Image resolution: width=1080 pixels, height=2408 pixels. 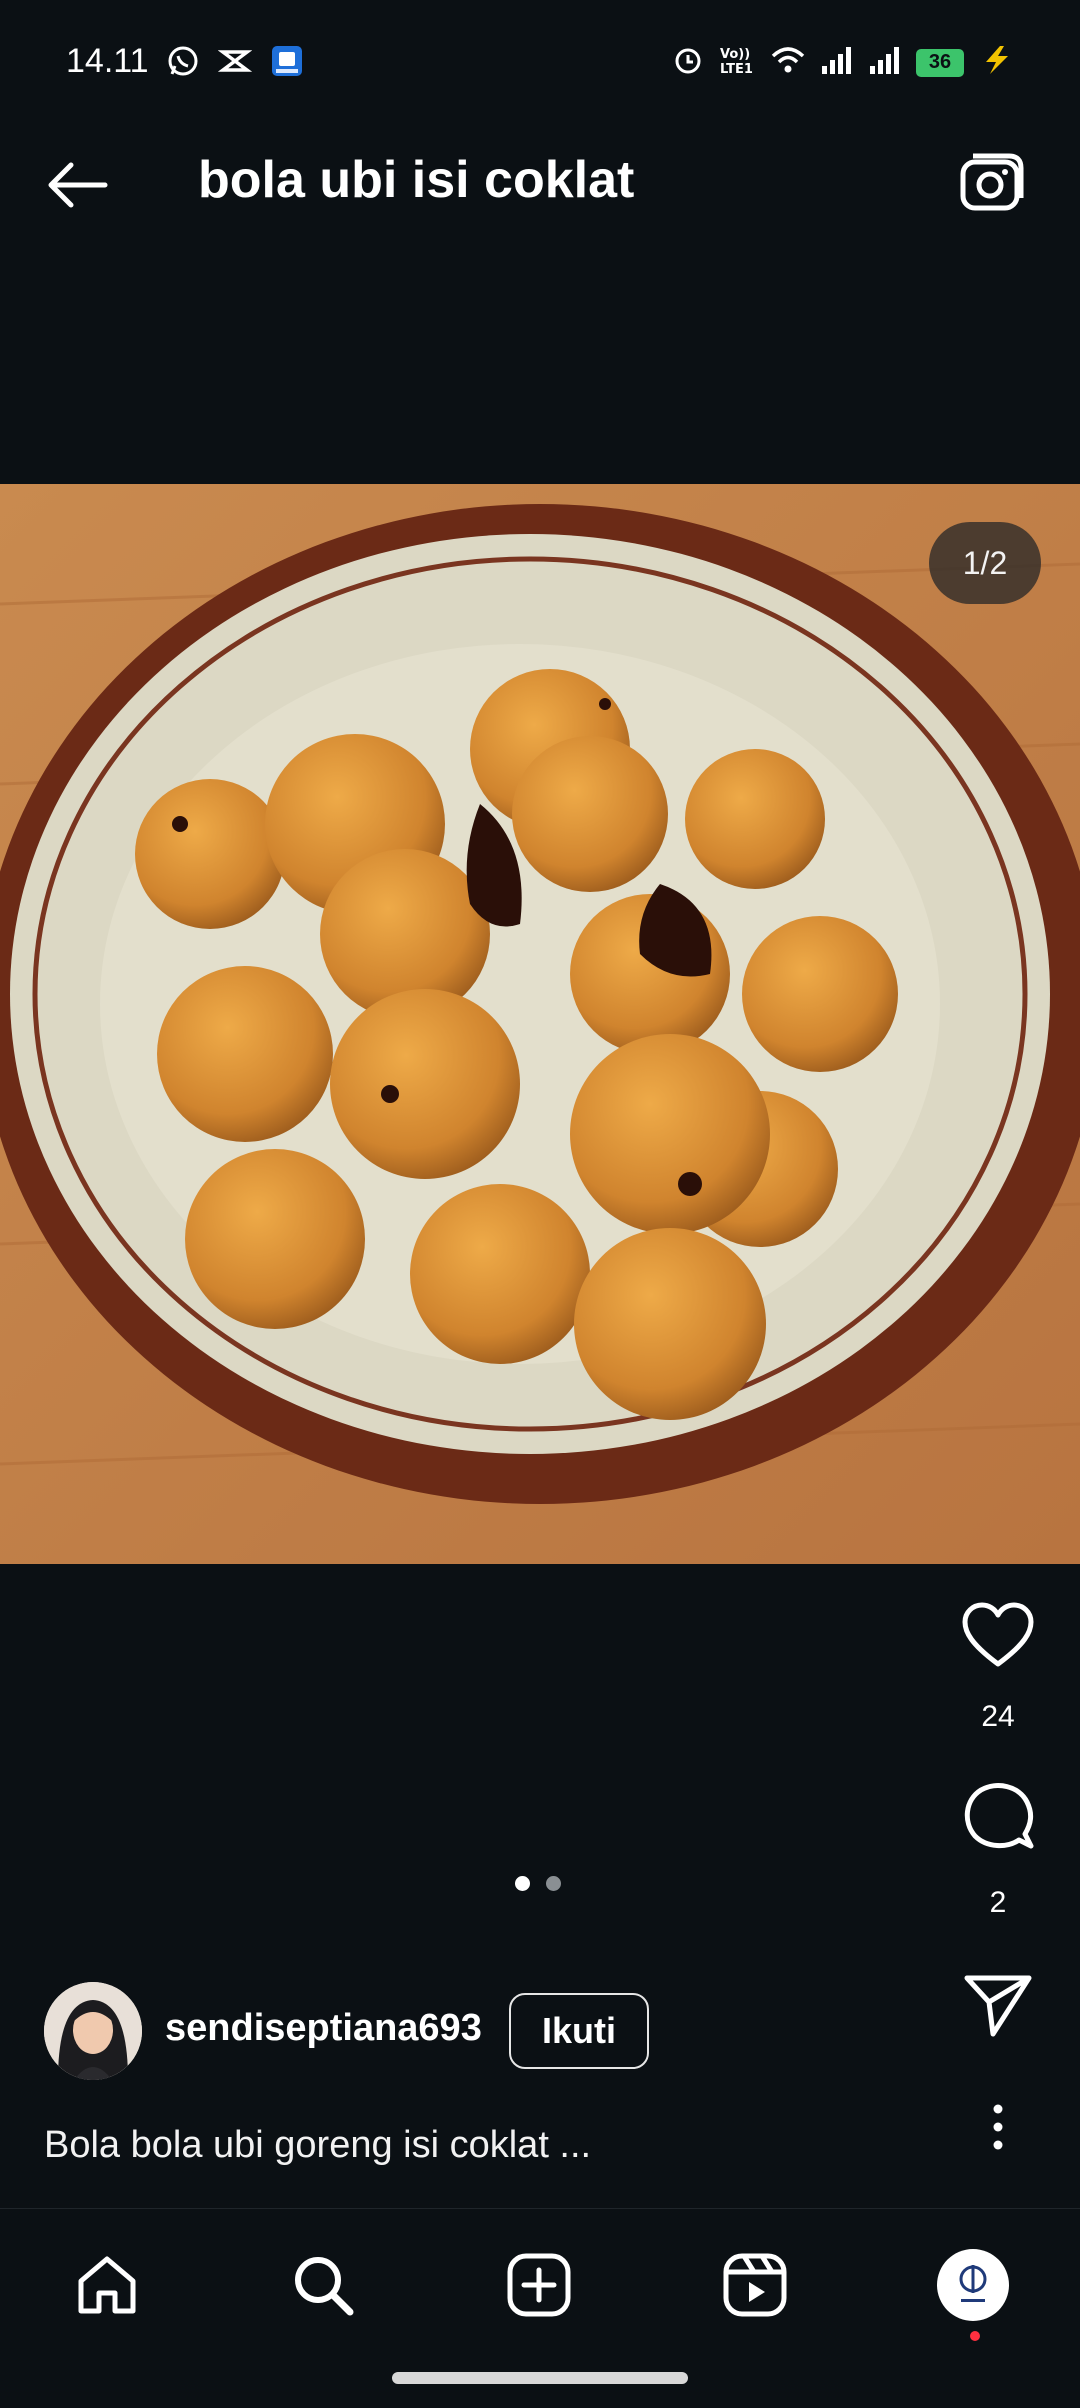 I want to click on carousel-dot, so click(x=553, y=1883).